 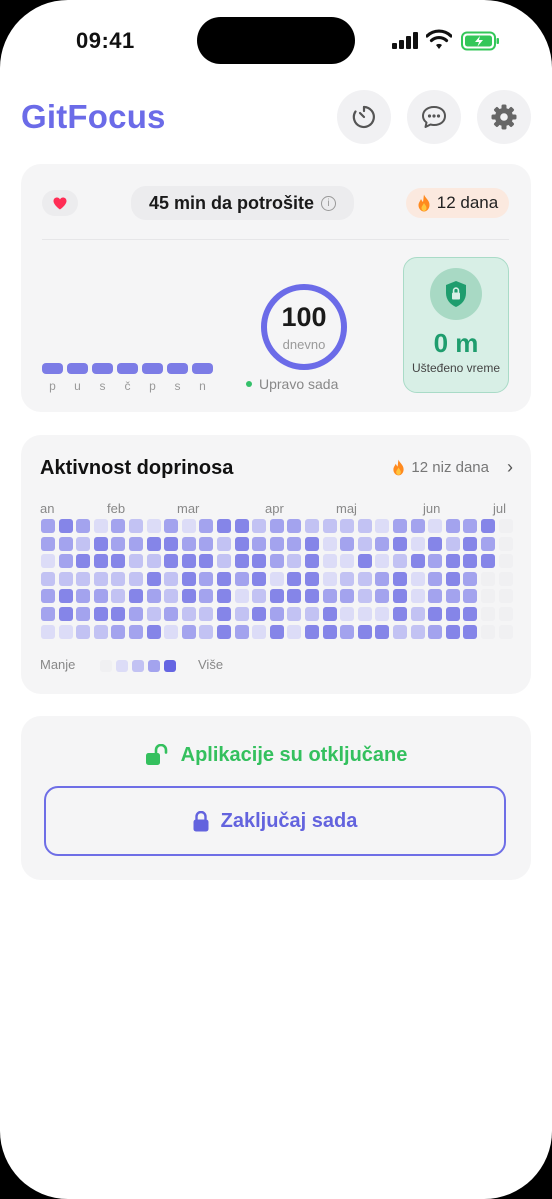 I want to click on settings-button, so click(x=504, y=117).